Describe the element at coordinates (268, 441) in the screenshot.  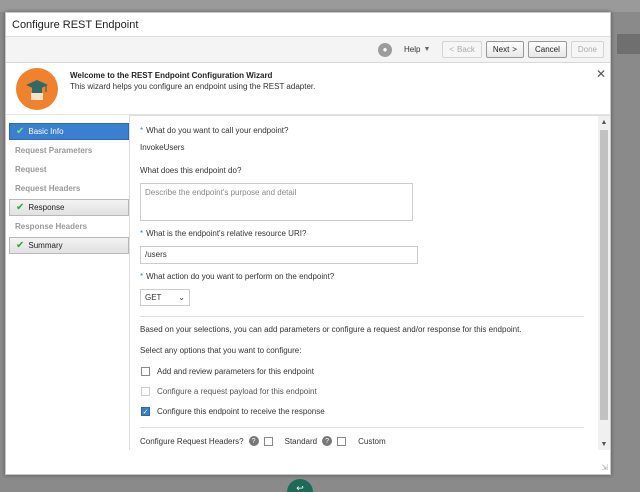
I see `standard-checkbox` at that location.